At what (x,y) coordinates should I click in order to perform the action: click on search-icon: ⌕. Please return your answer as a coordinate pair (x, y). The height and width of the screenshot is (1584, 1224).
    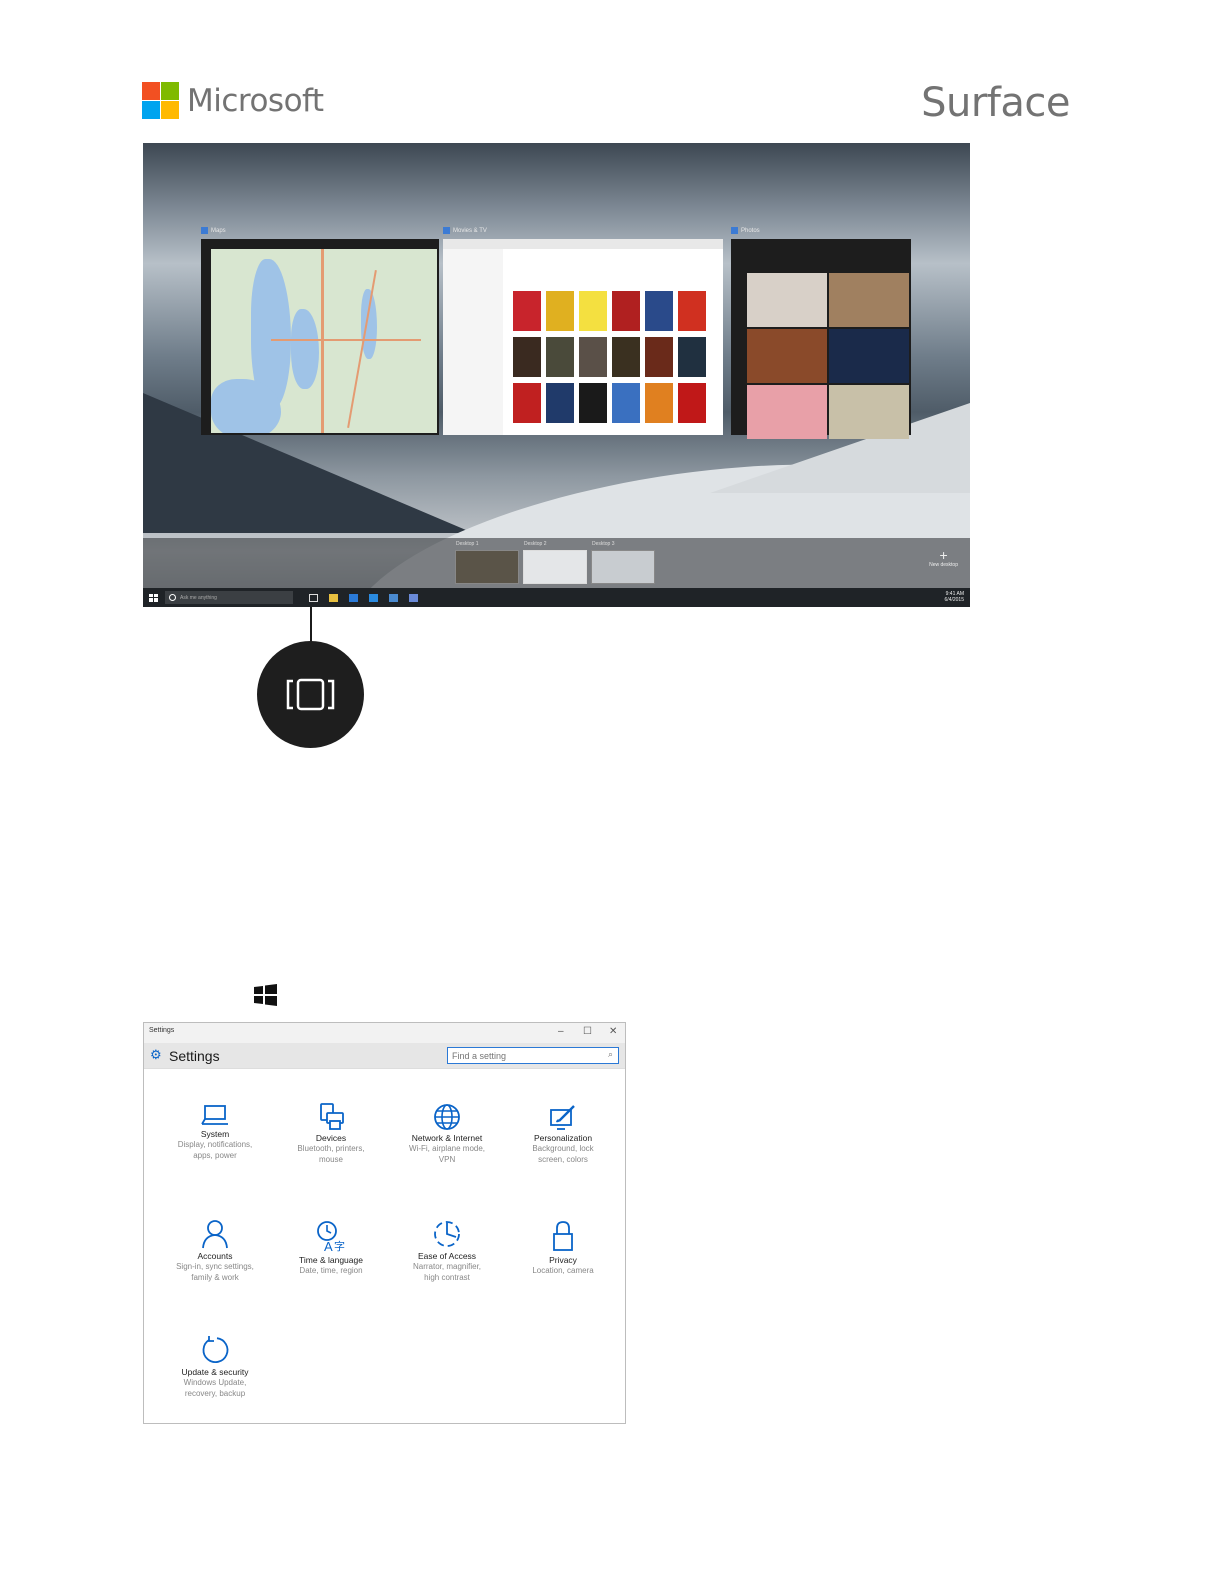
    Looking at the image, I should click on (610, 1054).